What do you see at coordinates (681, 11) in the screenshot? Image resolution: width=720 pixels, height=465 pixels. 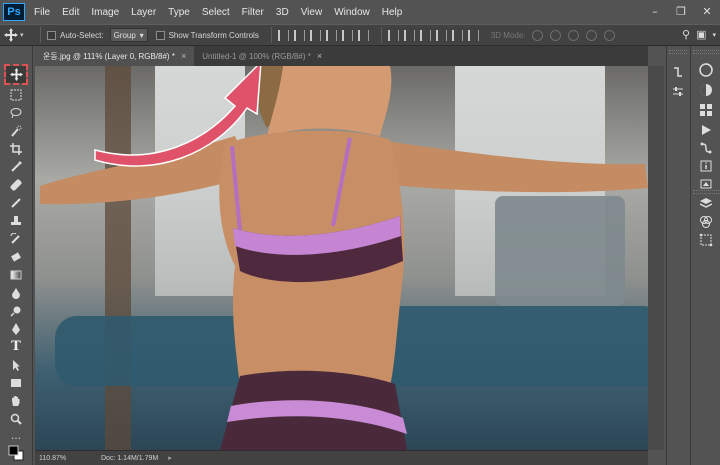 I see `restore-icon: ❐` at bounding box center [681, 11].